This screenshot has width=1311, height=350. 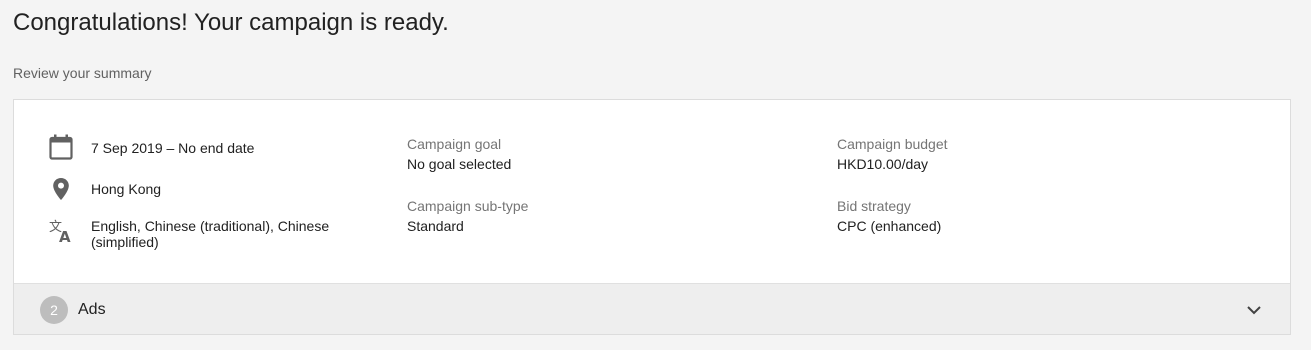 I want to click on campaign-subtype-label: Campaign sub-type, so click(x=468, y=206).